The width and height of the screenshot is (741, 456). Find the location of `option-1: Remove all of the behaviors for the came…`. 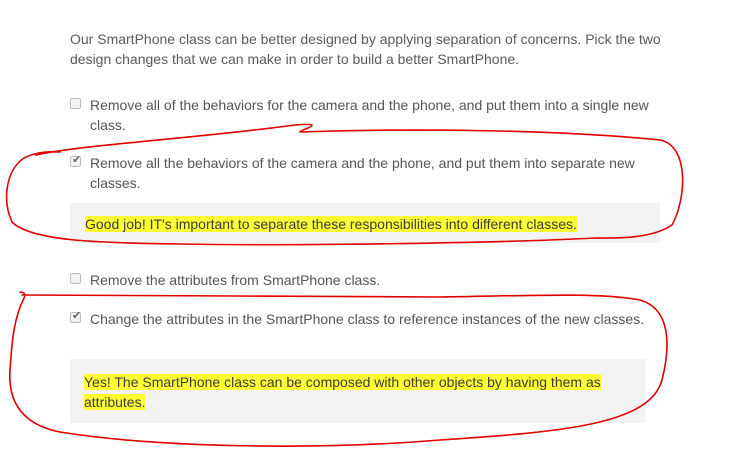

option-1: Remove all of the behaviors for the came… is located at coordinates (360, 115).